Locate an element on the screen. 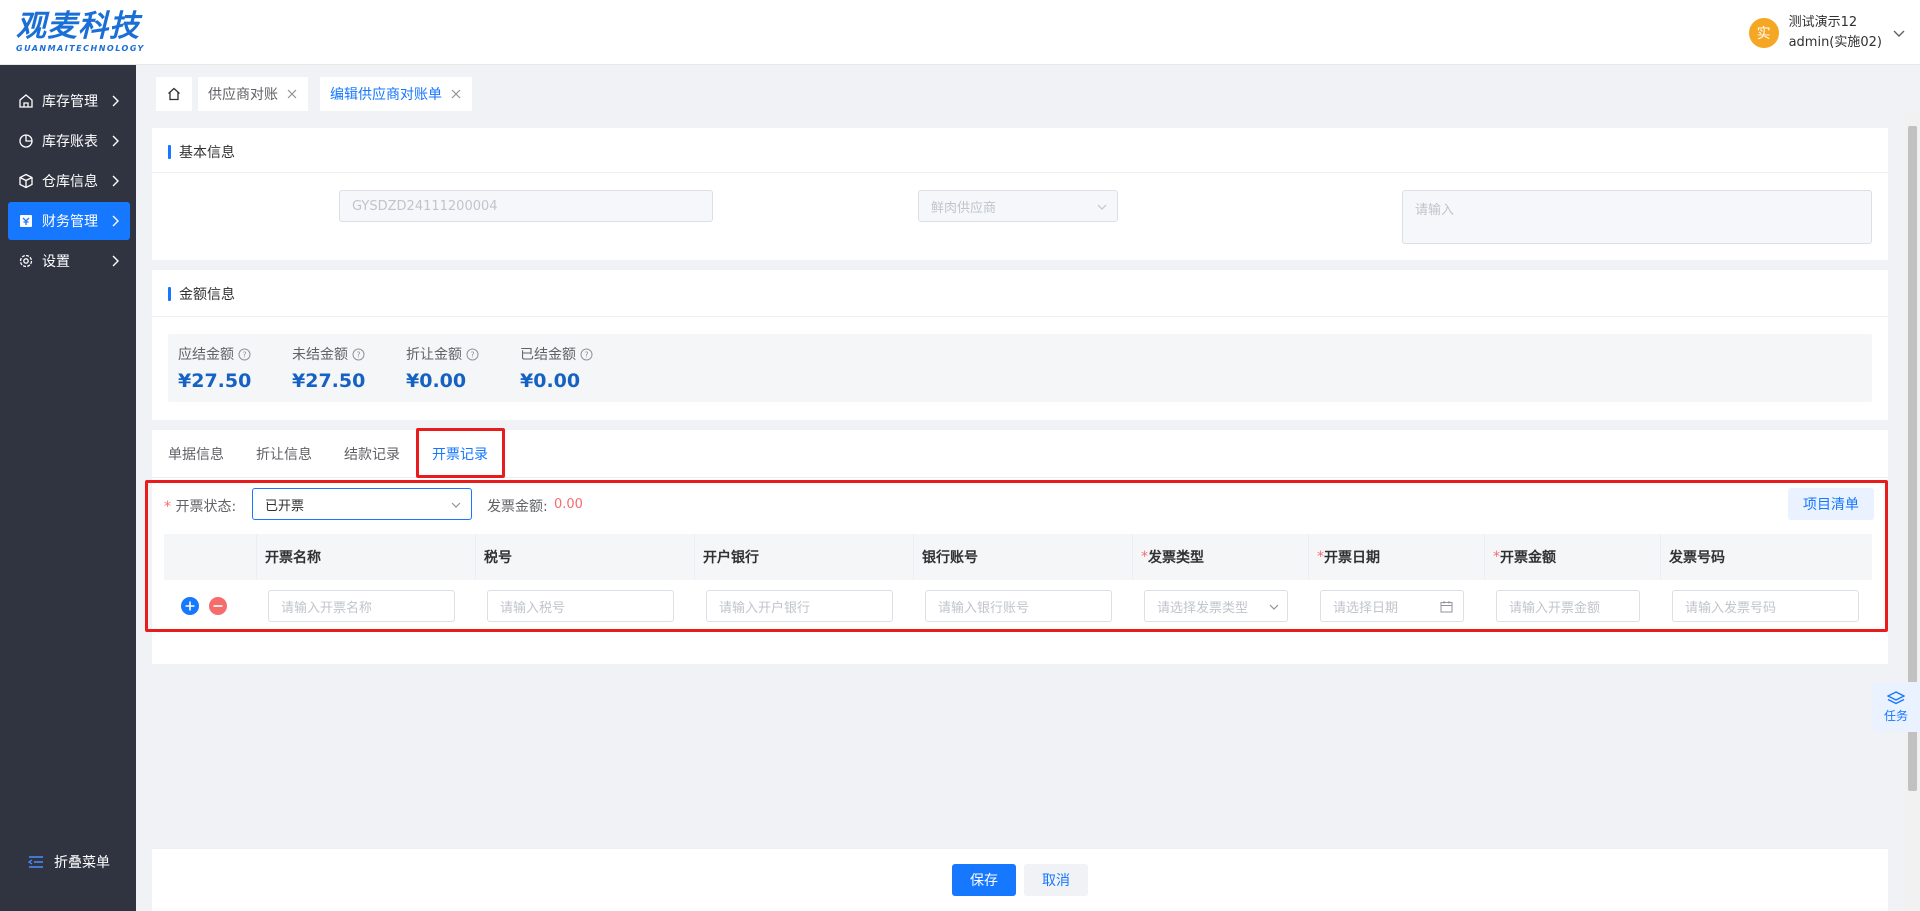  subtab-discount-info: 折让信息 is located at coordinates (284, 454).